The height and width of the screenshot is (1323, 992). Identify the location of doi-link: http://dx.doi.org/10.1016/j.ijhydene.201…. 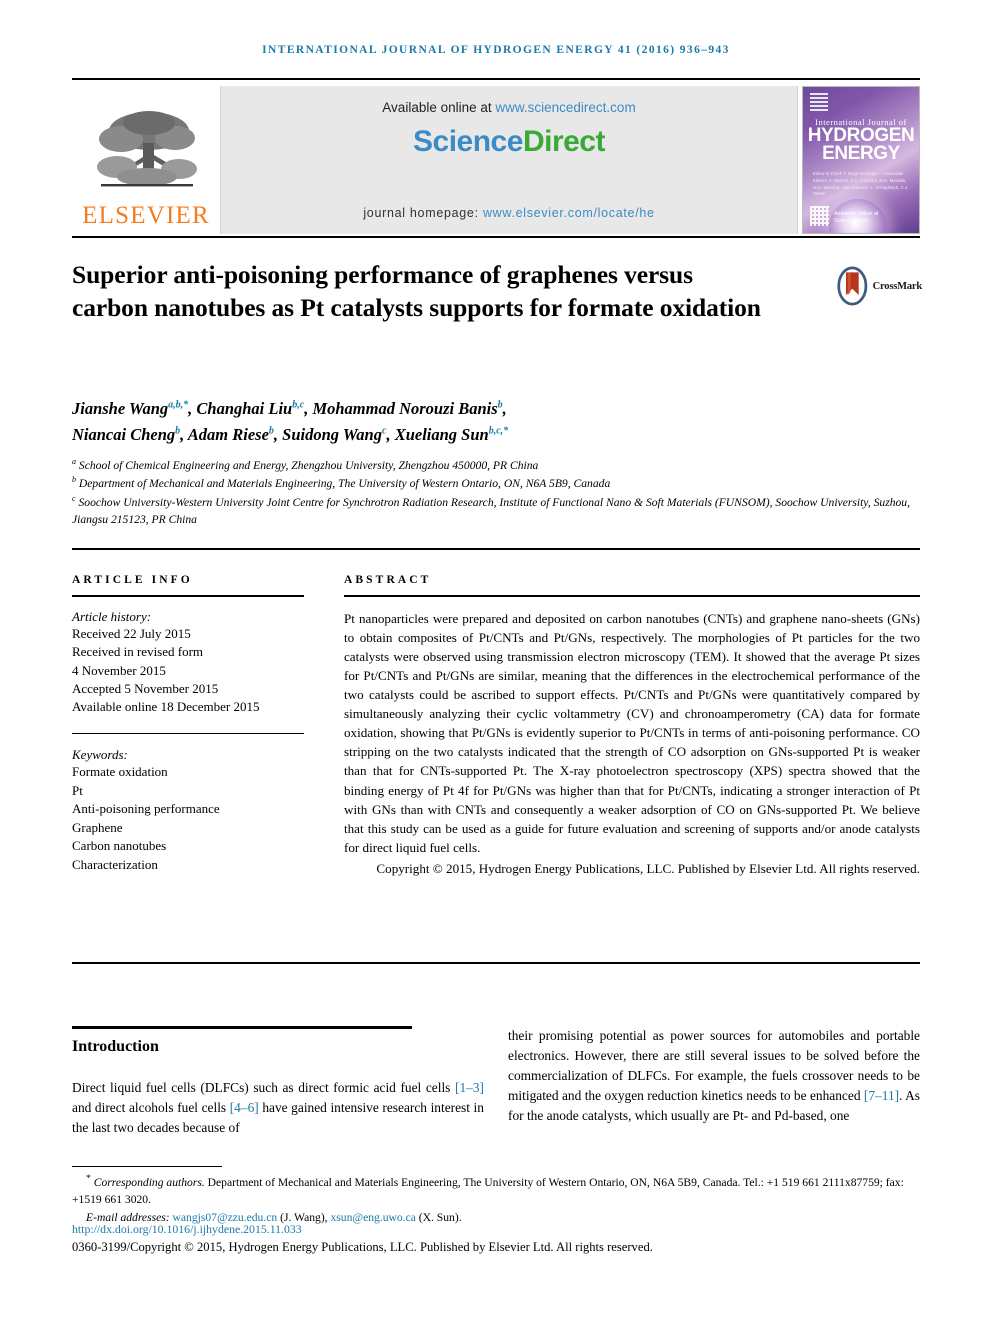
(187, 1229).